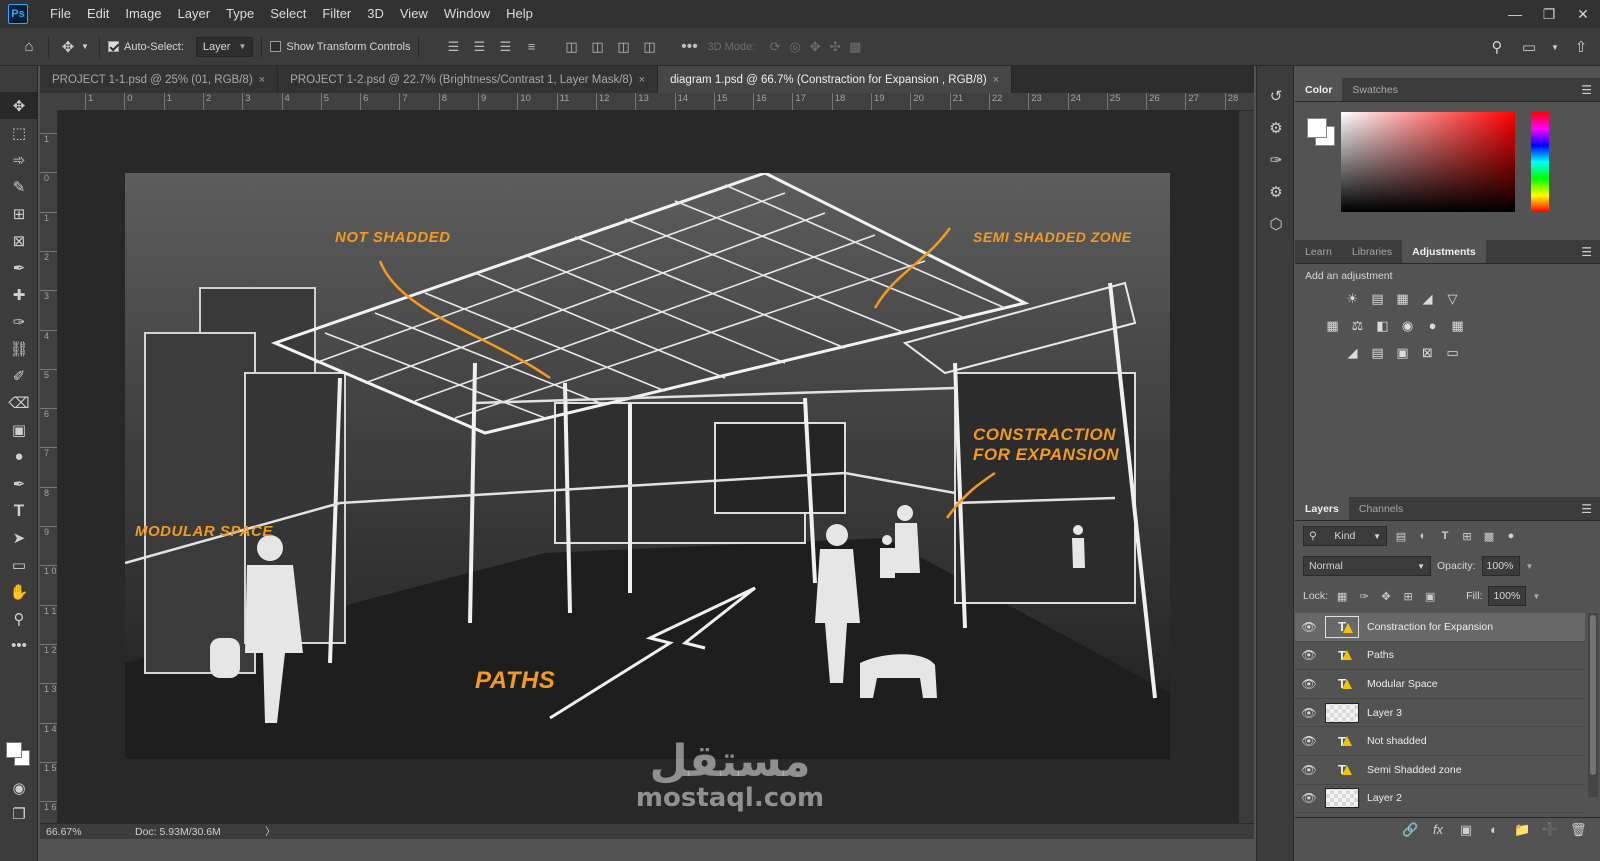 The image size is (1600, 861). Describe the element at coordinates (1440, 627) in the screenshot. I see `layer-row: 👁 T Constraction for Expansion` at that location.